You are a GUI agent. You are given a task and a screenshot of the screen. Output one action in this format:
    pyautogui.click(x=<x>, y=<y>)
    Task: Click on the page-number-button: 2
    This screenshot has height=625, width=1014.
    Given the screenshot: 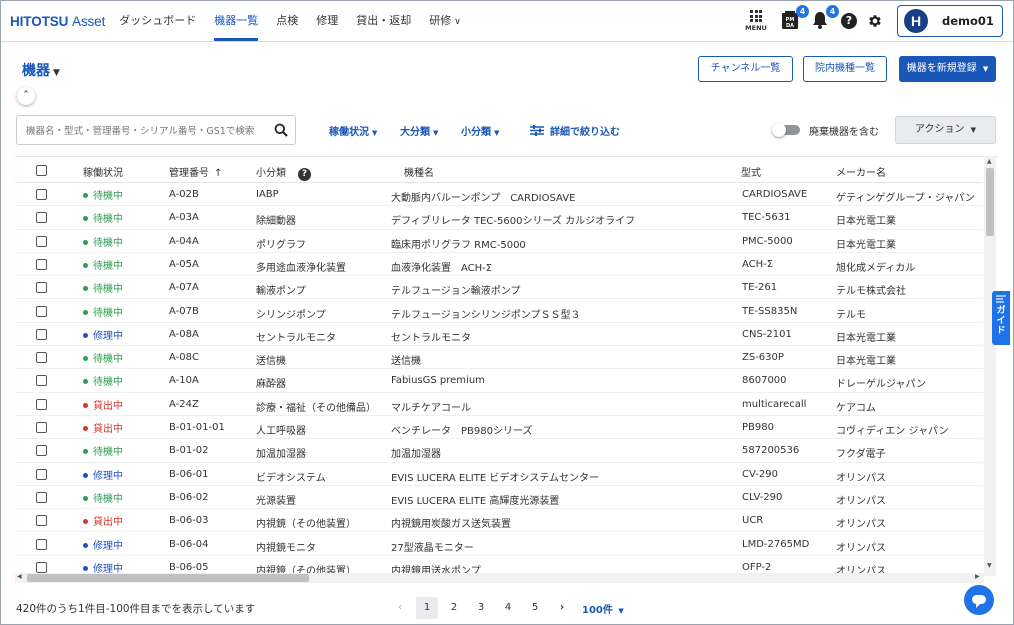 What is the action you would take?
    pyautogui.click(x=454, y=608)
    